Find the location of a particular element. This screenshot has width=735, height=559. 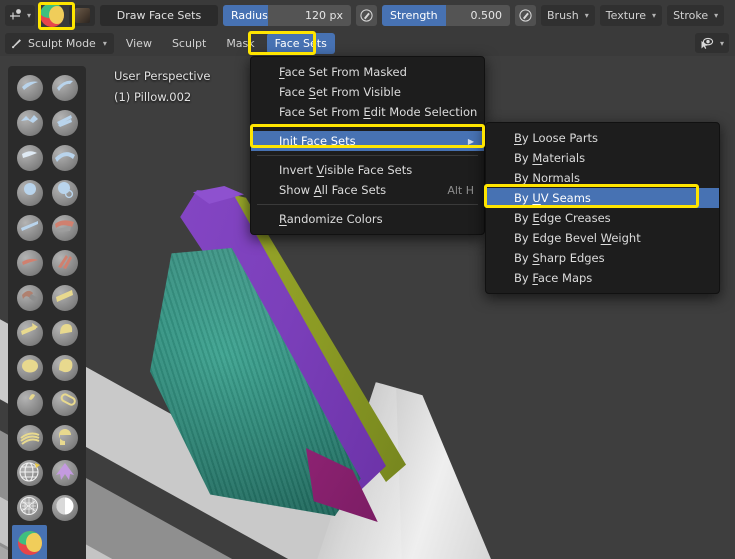

submenu-item-by-loose-parts: By Loose Parts is located at coordinates (602, 138).